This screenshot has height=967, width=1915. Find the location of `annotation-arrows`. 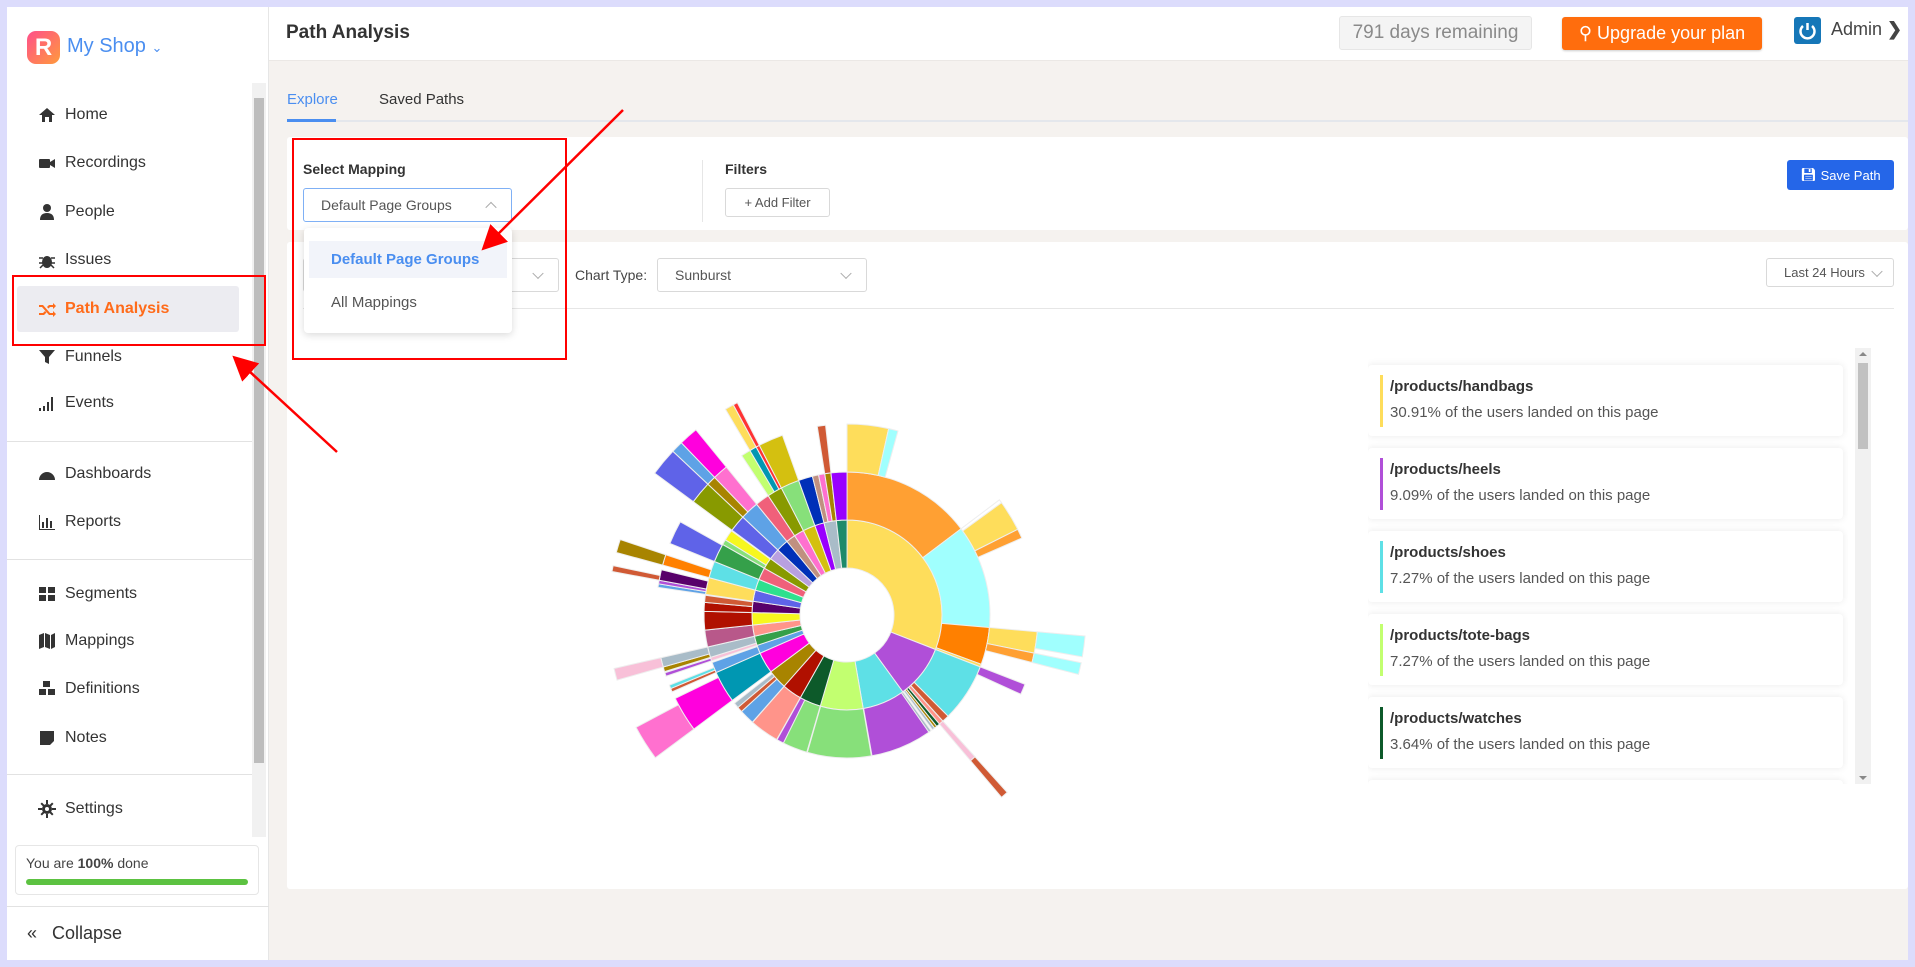

annotation-arrows is located at coordinates (428, 281).